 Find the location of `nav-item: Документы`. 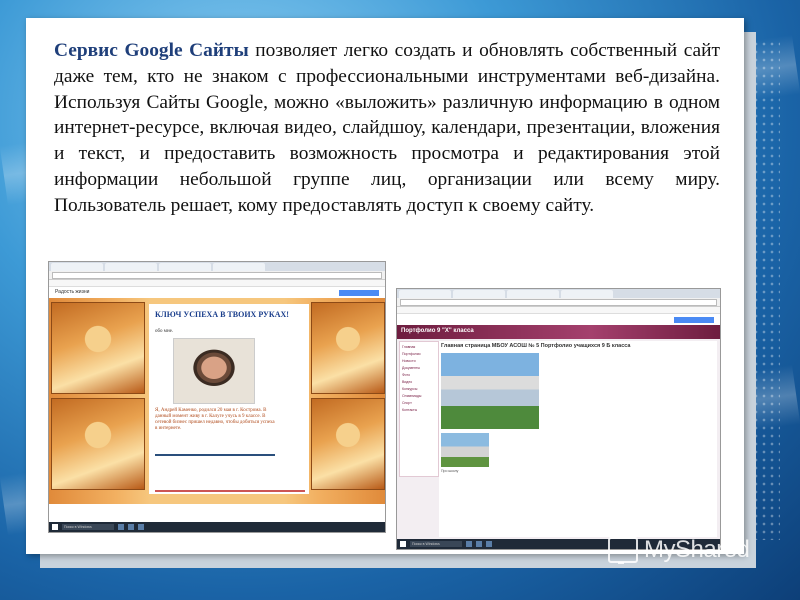

nav-item: Документы is located at coordinates (419, 368).